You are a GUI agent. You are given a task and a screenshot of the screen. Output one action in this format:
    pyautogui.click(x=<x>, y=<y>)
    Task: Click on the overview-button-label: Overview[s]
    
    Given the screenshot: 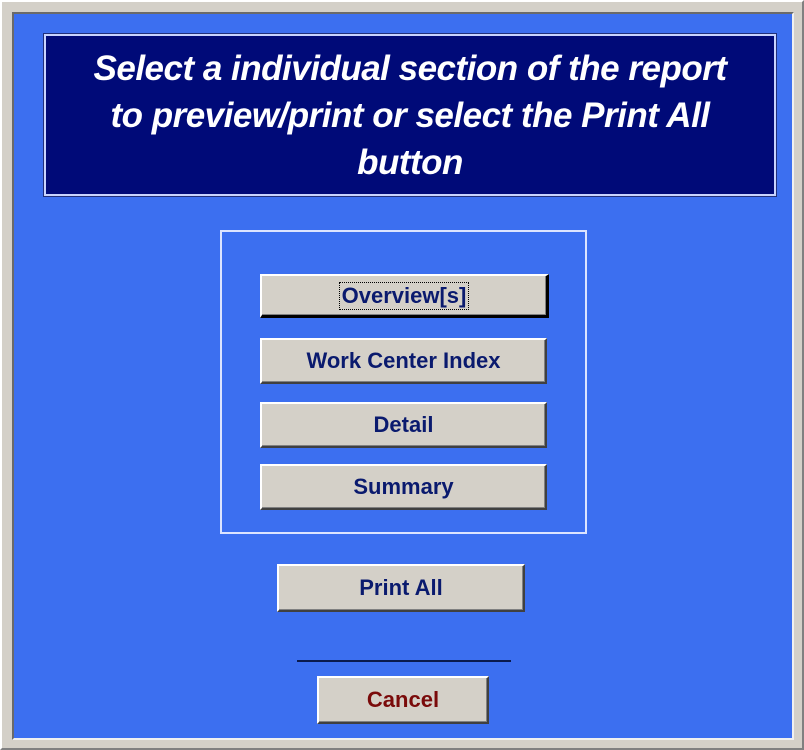 What is the action you would take?
    pyautogui.click(x=404, y=295)
    